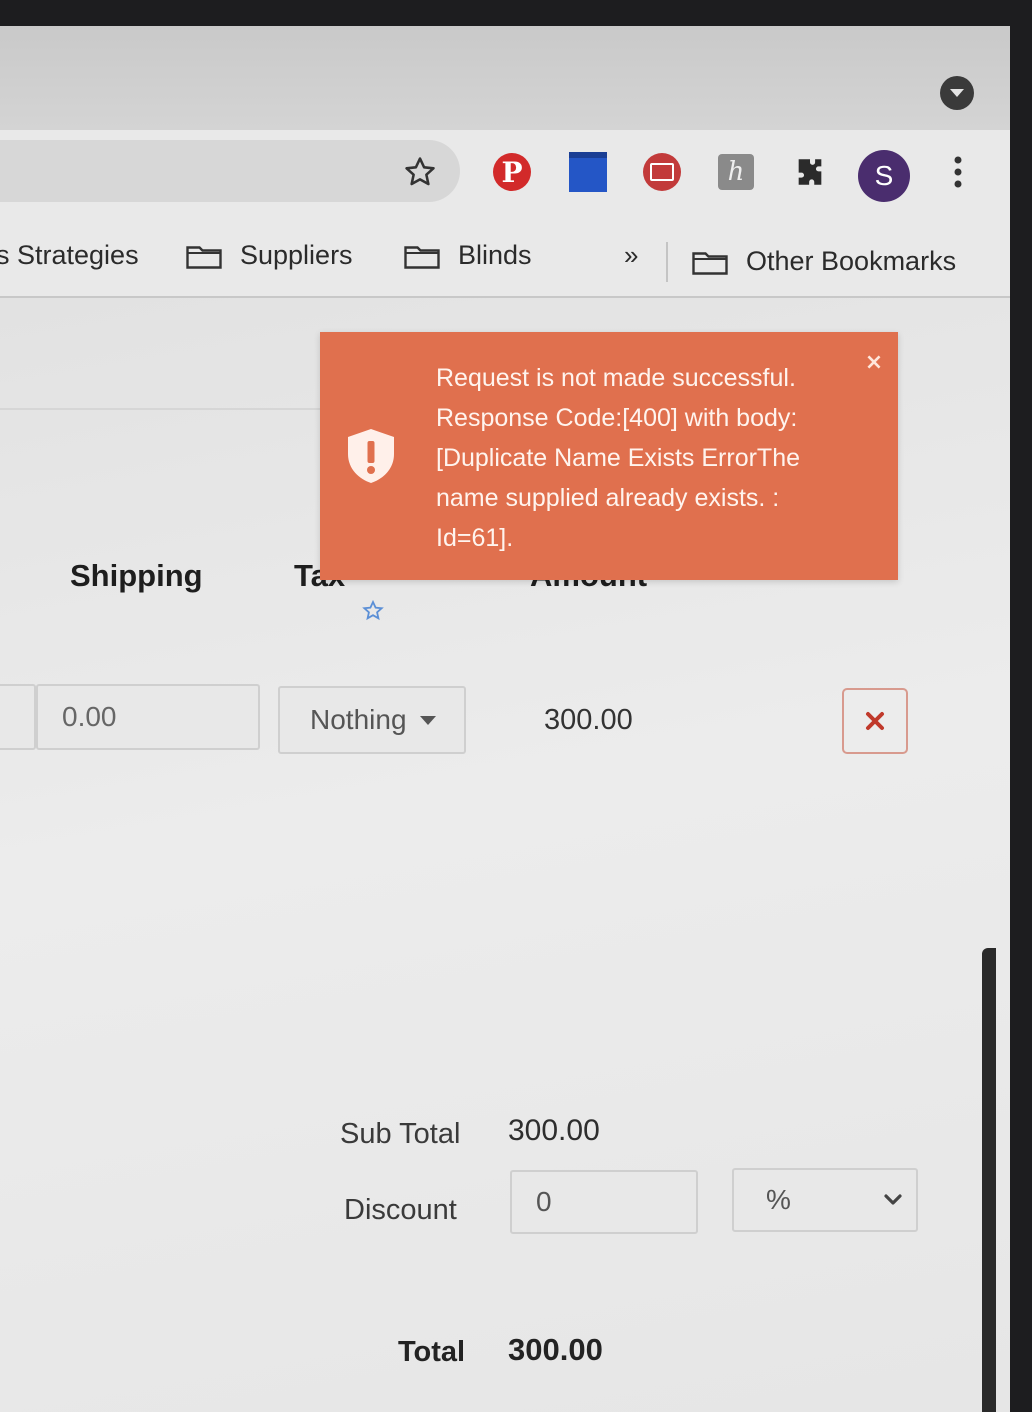 Image resolution: width=1032 pixels, height=1412 pixels. I want to click on tax-select-value: Nothing, so click(358, 719).